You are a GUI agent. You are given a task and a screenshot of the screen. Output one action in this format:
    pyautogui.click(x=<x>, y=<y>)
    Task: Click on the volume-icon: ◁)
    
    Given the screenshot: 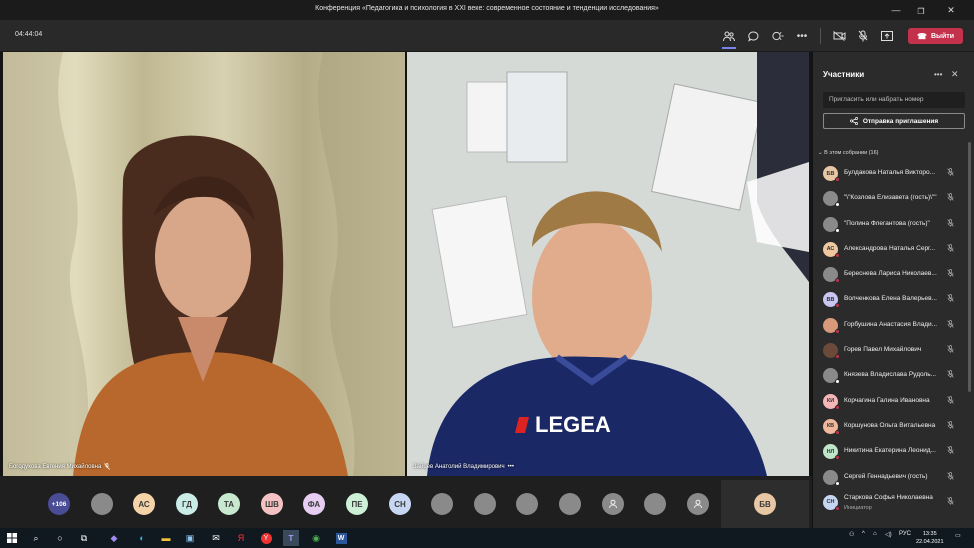 What is the action you would take?
    pyautogui.click(x=888, y=534)
    